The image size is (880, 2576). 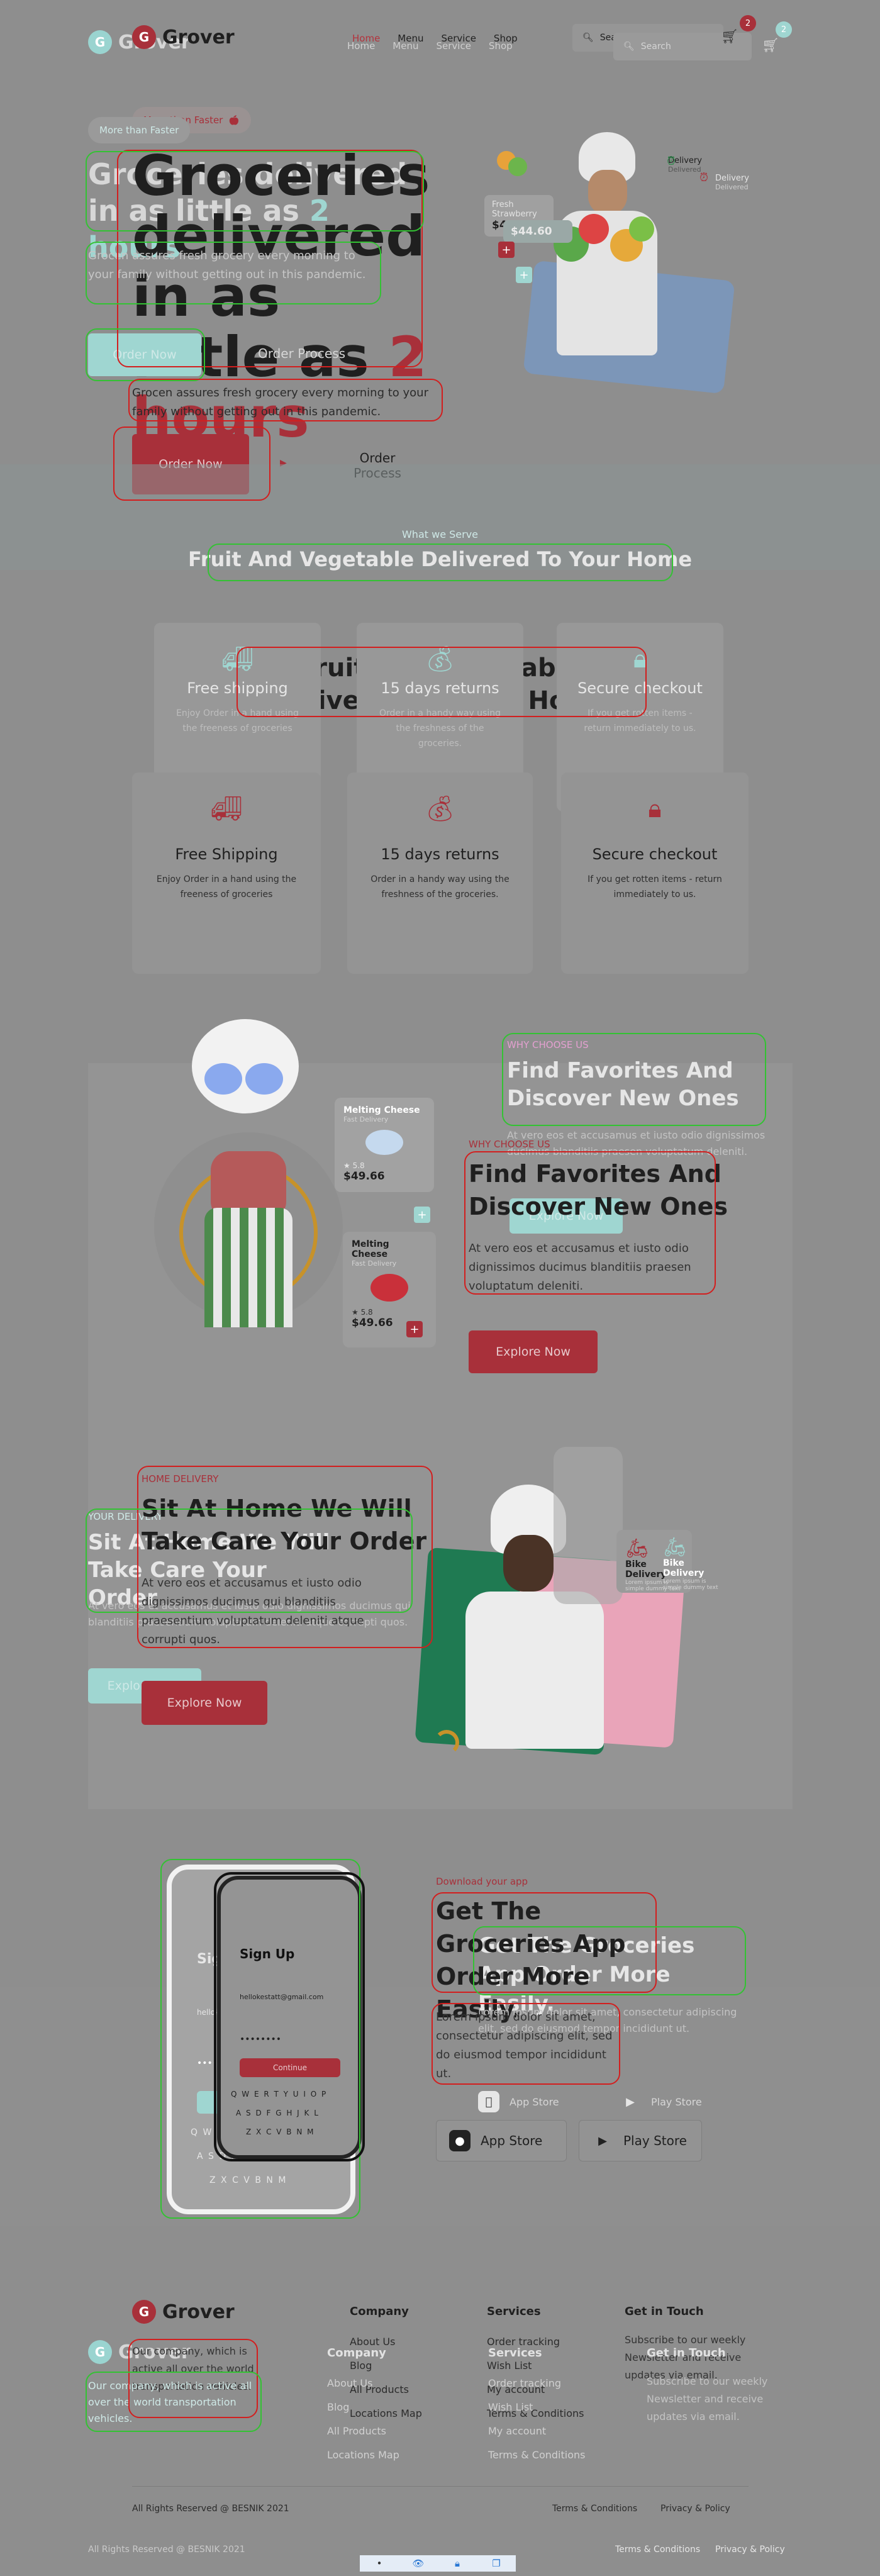 I want to click on privacy-link: Privacy & Policy, so click(x=695, y=2509).